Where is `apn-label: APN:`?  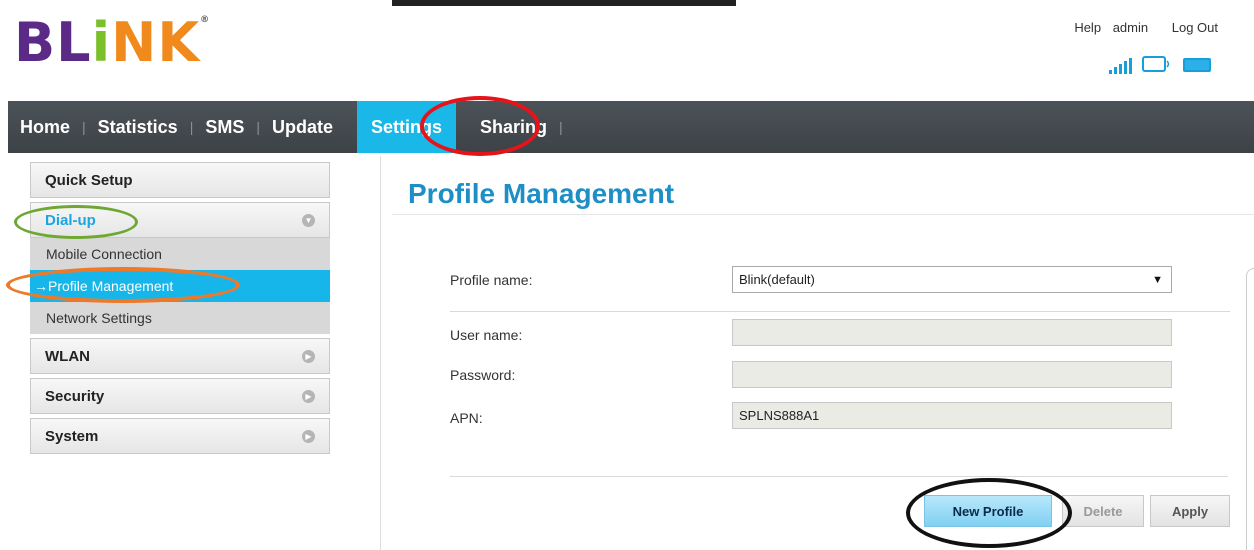
apn-label: APN: is located at coordinates (466, 418).